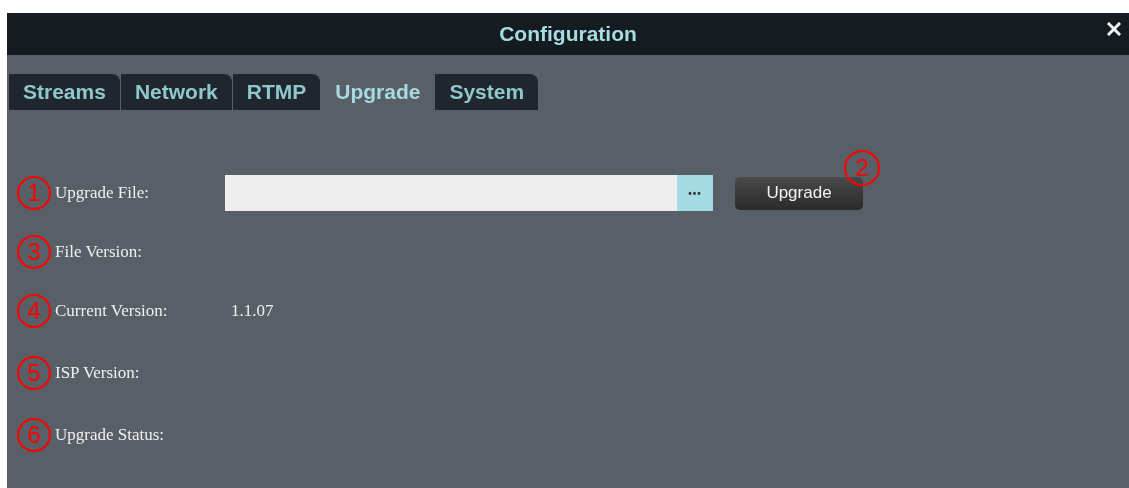  Describe the element at coordinates (102, 193) in the screenshot. I see `field-label: Upgrade File:` at that location.